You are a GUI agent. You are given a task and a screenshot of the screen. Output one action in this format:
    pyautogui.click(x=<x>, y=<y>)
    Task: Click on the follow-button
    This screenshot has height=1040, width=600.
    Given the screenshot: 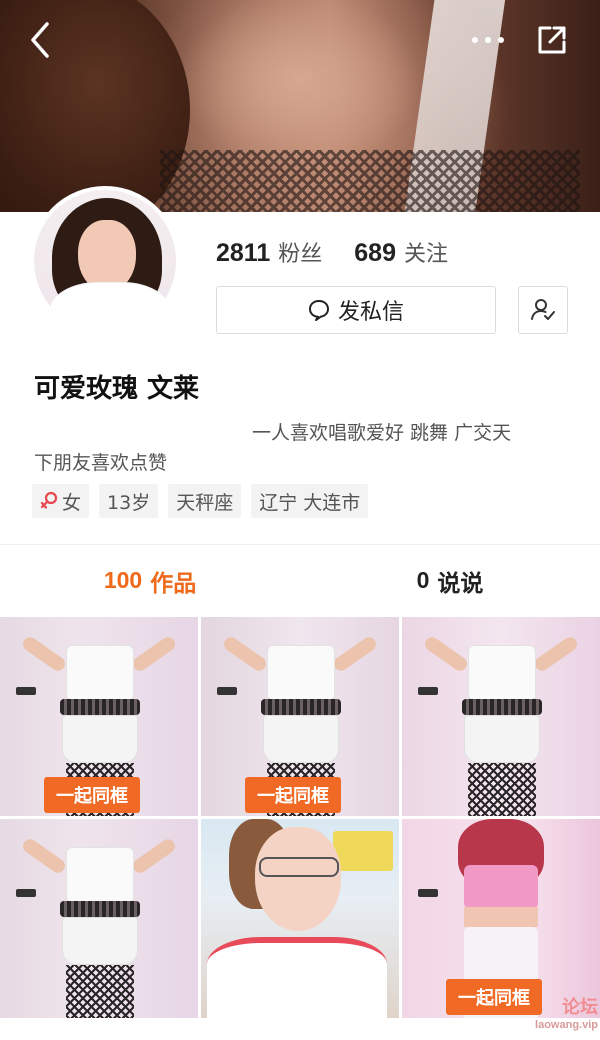 What is the action you would take?
    pyautogui.click(x=543, y=310)
    